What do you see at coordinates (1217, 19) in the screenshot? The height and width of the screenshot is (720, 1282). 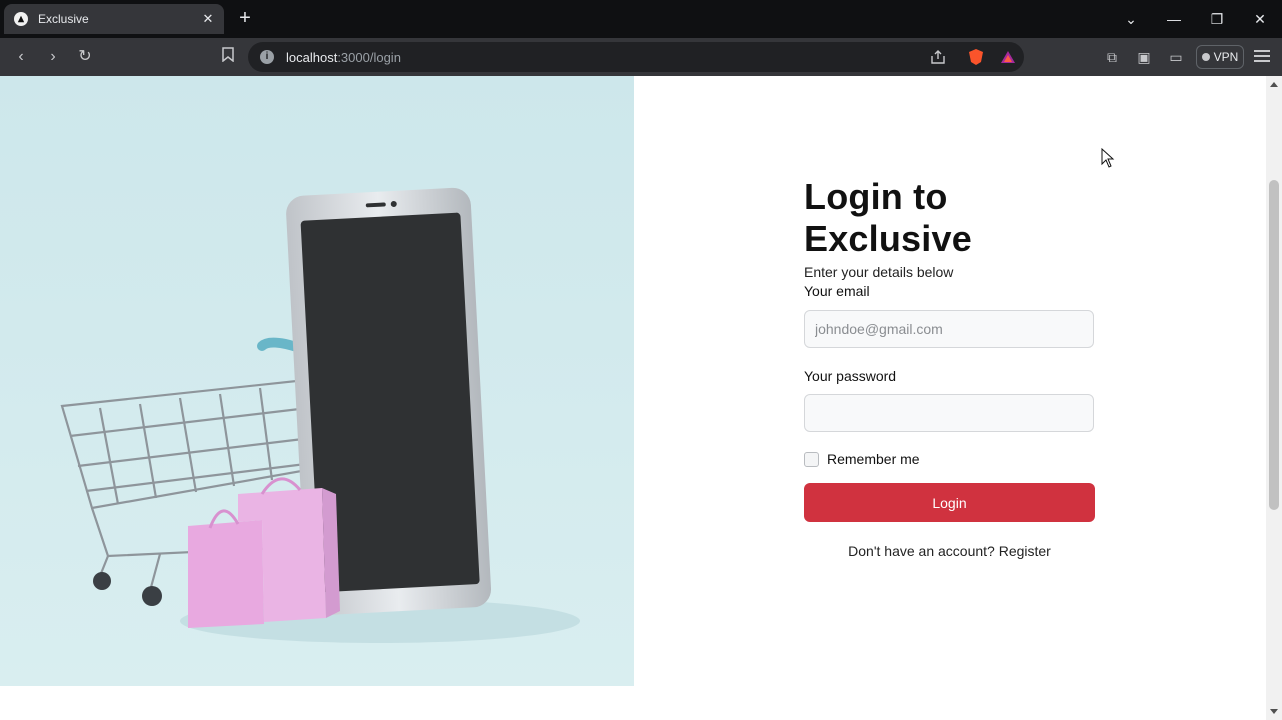 I see `restore-button: ❐` at bounding box center [1217, 19].